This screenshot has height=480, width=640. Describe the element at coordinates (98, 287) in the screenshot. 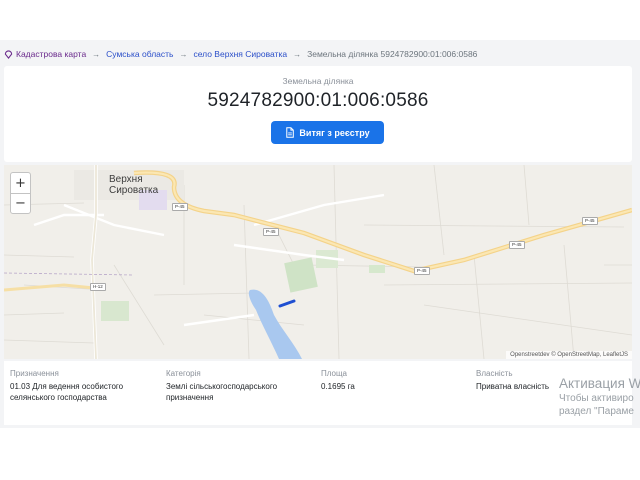

I see `road-label: H-12` at that location.